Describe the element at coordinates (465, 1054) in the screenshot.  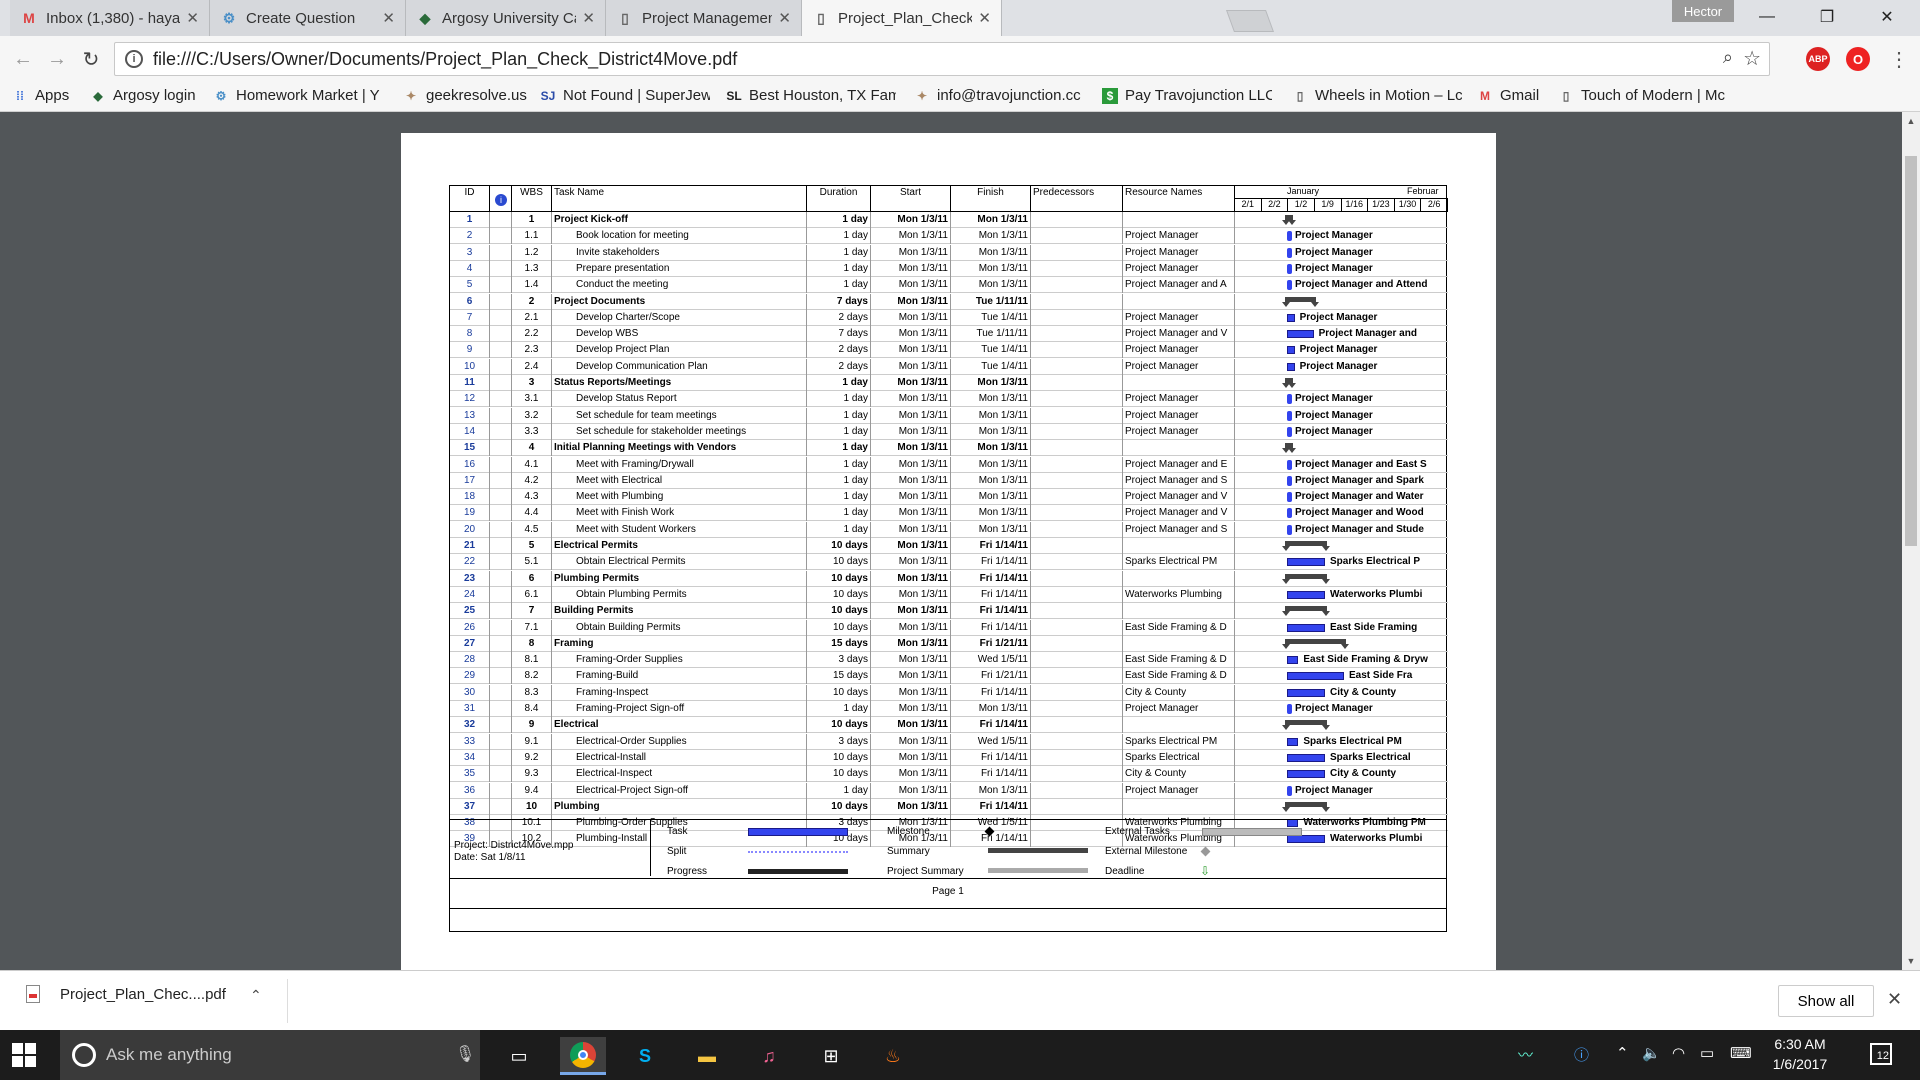
I see `microphone-icon: 🎙` at that location.